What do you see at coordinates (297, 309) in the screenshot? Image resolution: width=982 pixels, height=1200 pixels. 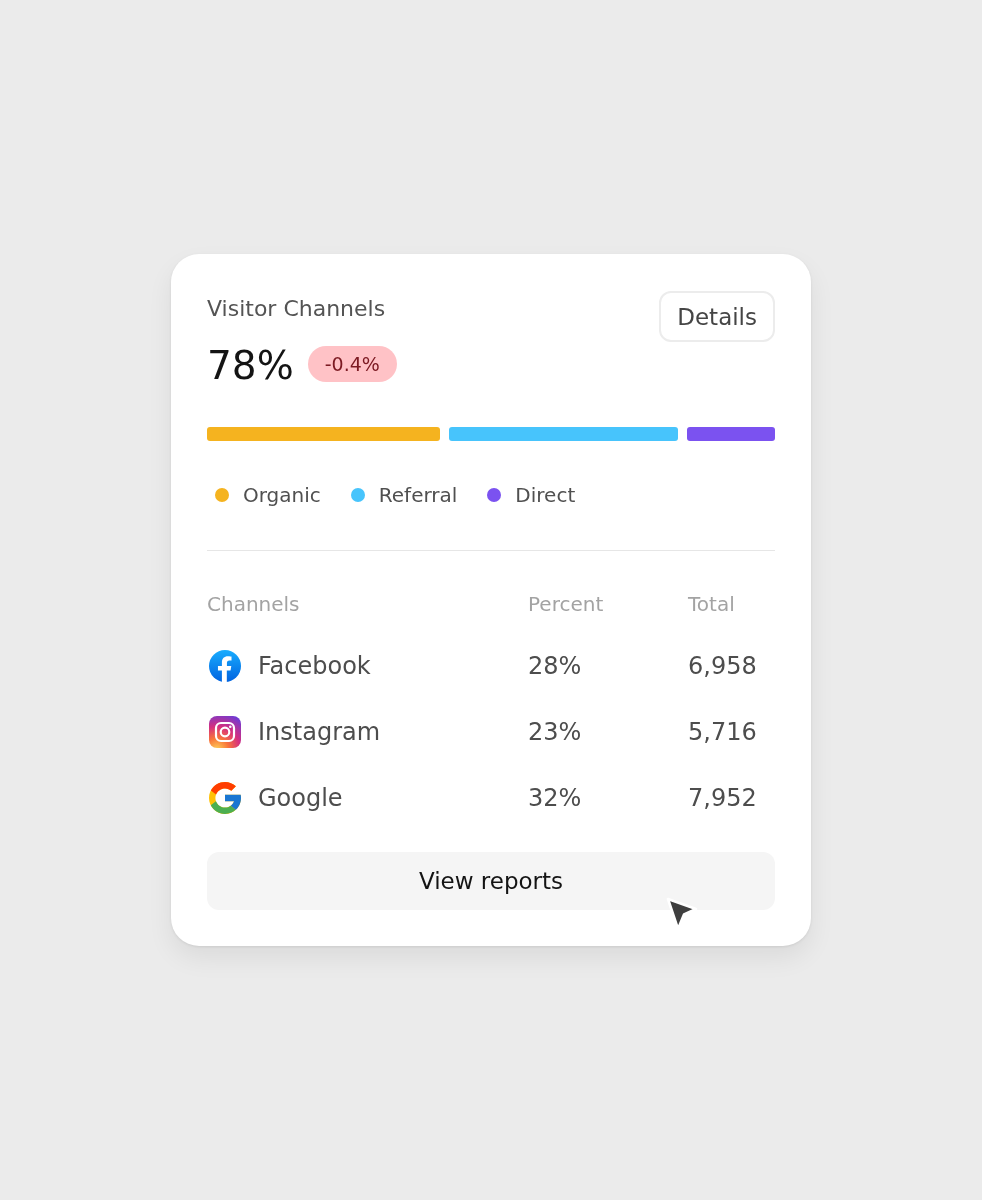 I see `card-title: Visitor Channels` at bounding box center [297, 309].